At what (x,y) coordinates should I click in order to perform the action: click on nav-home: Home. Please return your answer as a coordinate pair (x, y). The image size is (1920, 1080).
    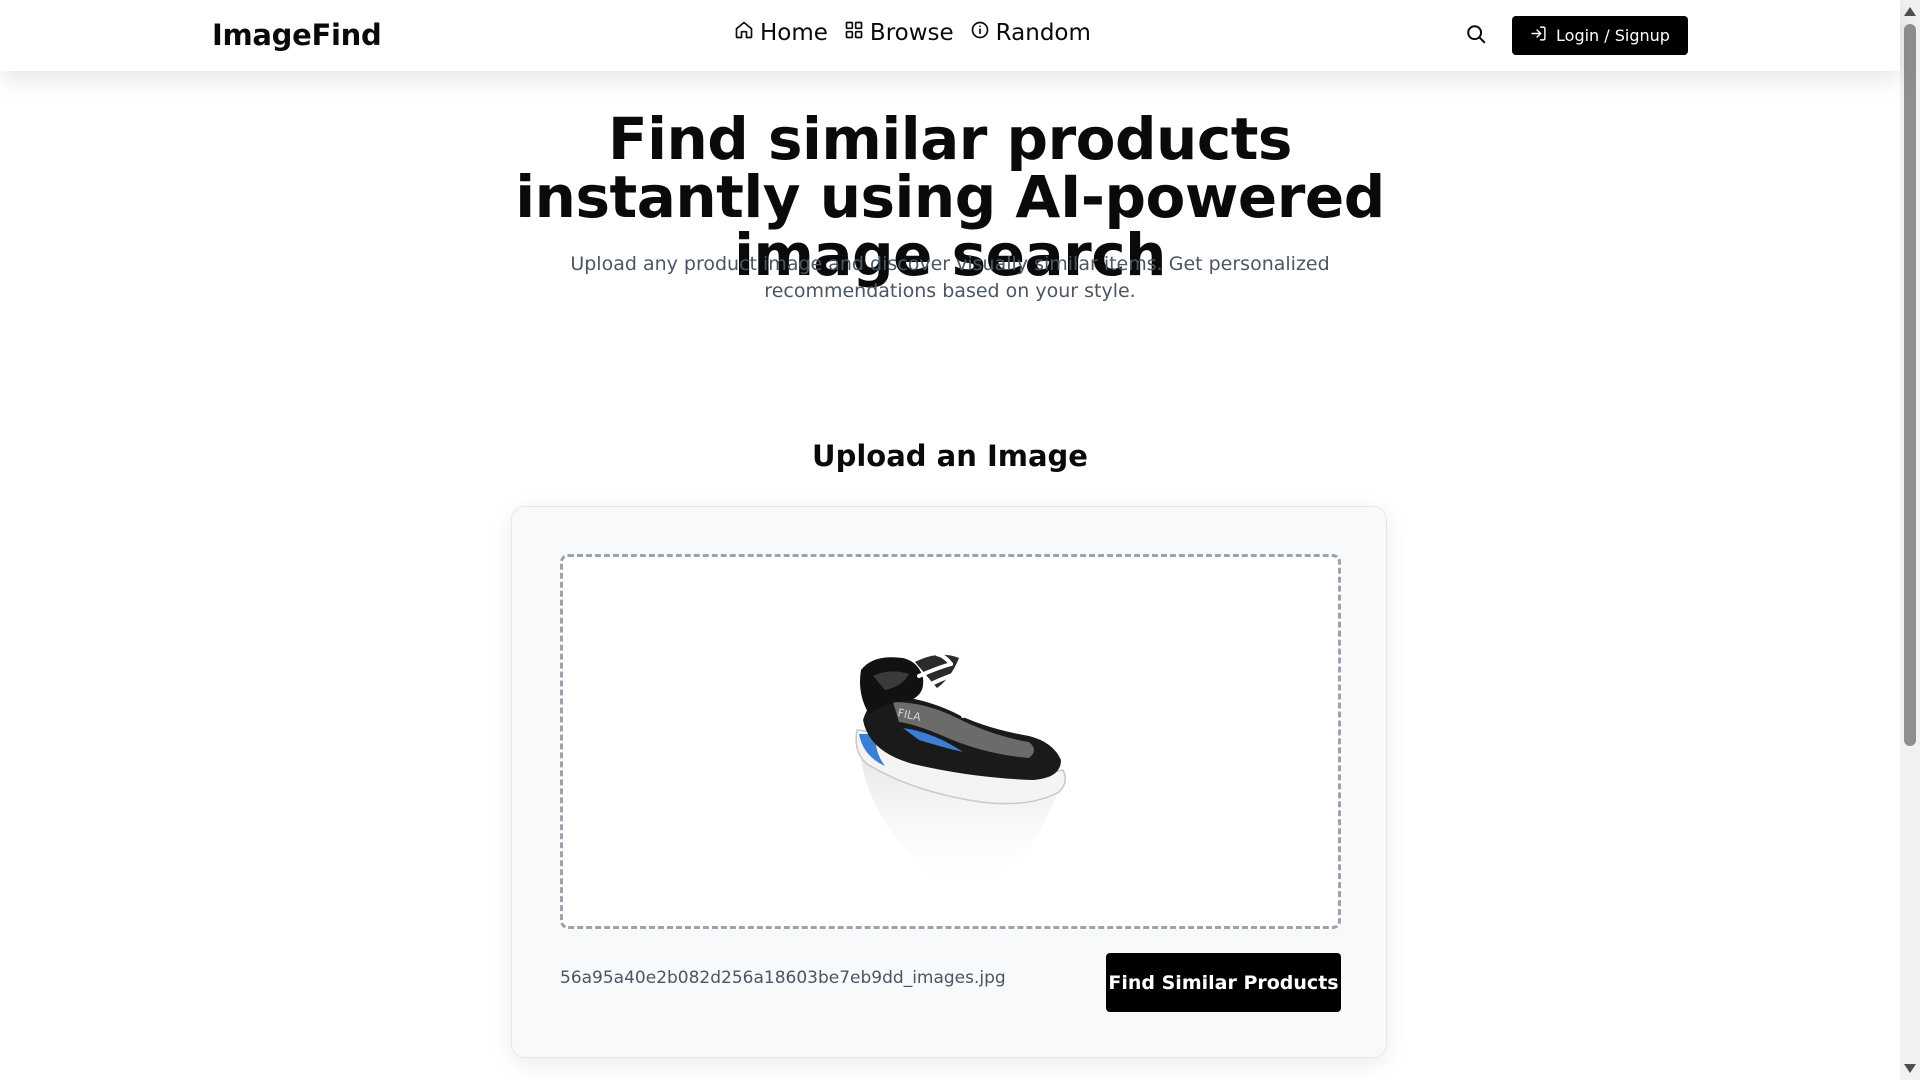
    Looking at the image, I should click on (781, 33).